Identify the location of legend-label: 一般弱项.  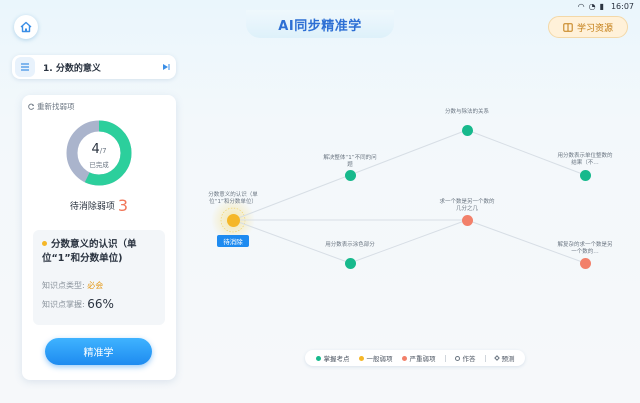
(379, 359).